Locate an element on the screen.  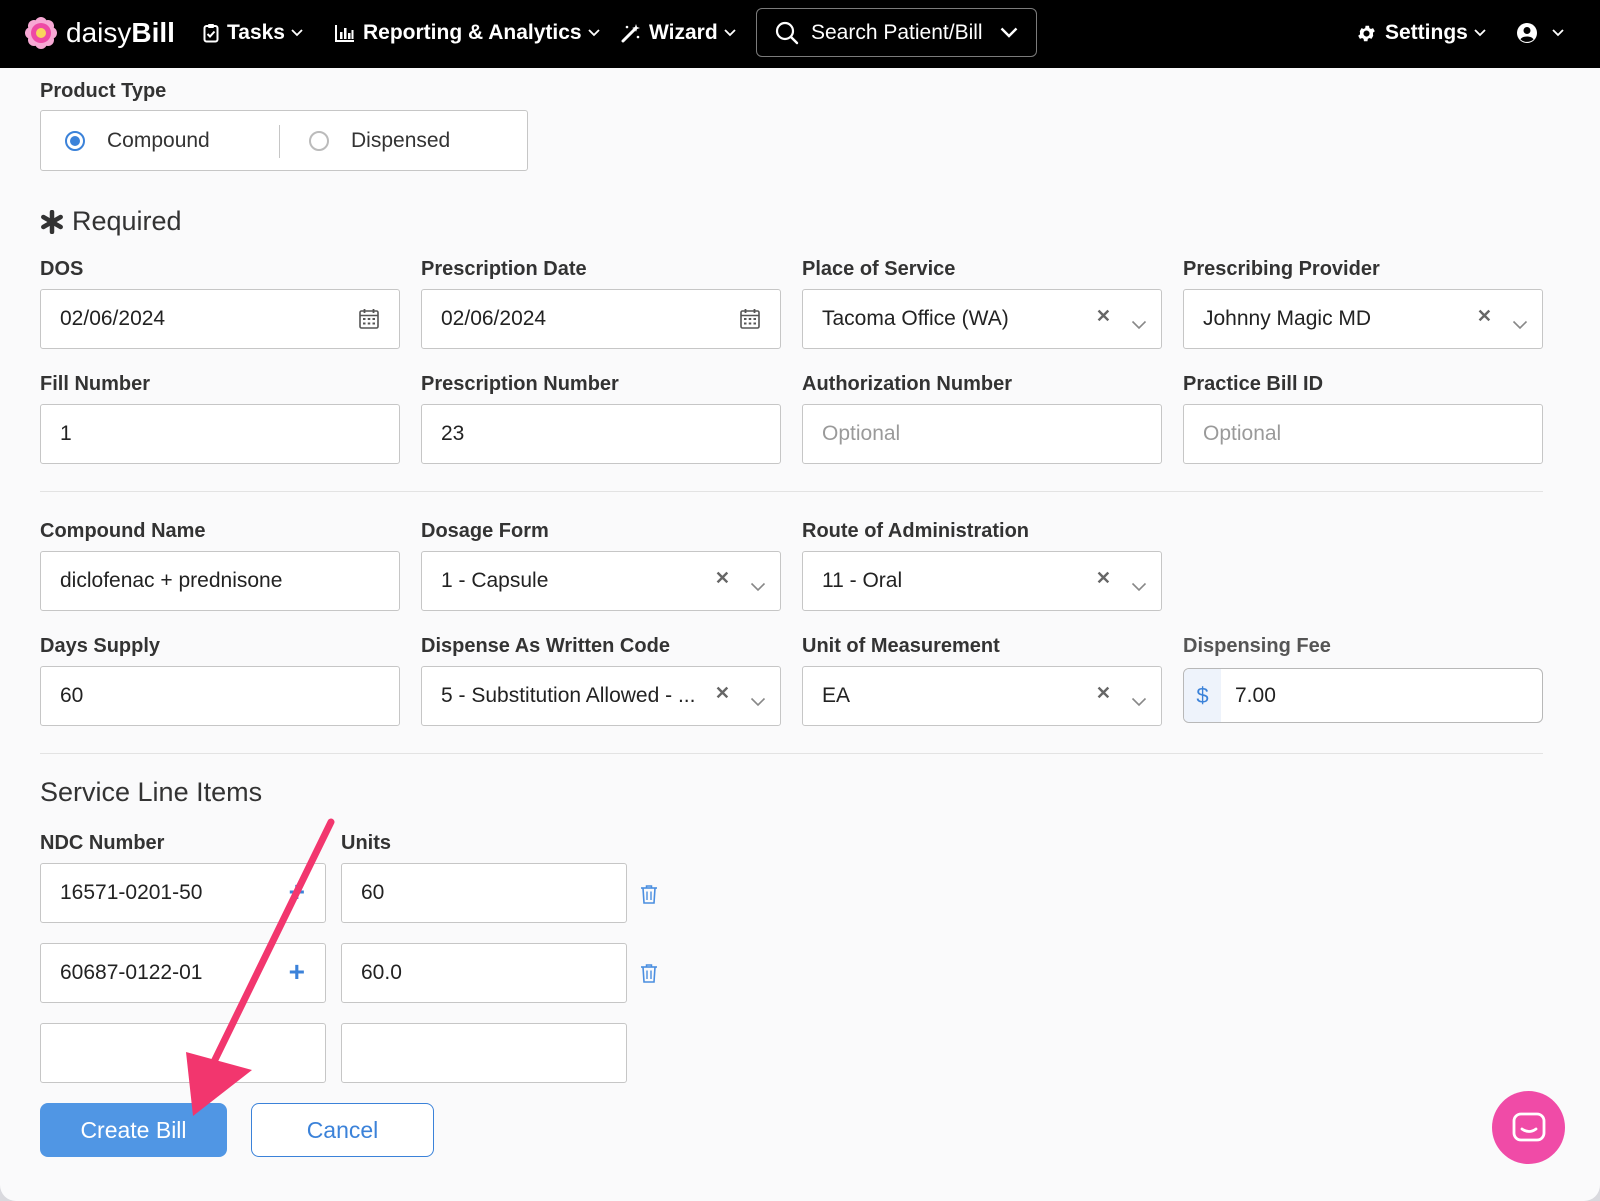
authorization-number-input: Optional is located at coordinates (982, 434).